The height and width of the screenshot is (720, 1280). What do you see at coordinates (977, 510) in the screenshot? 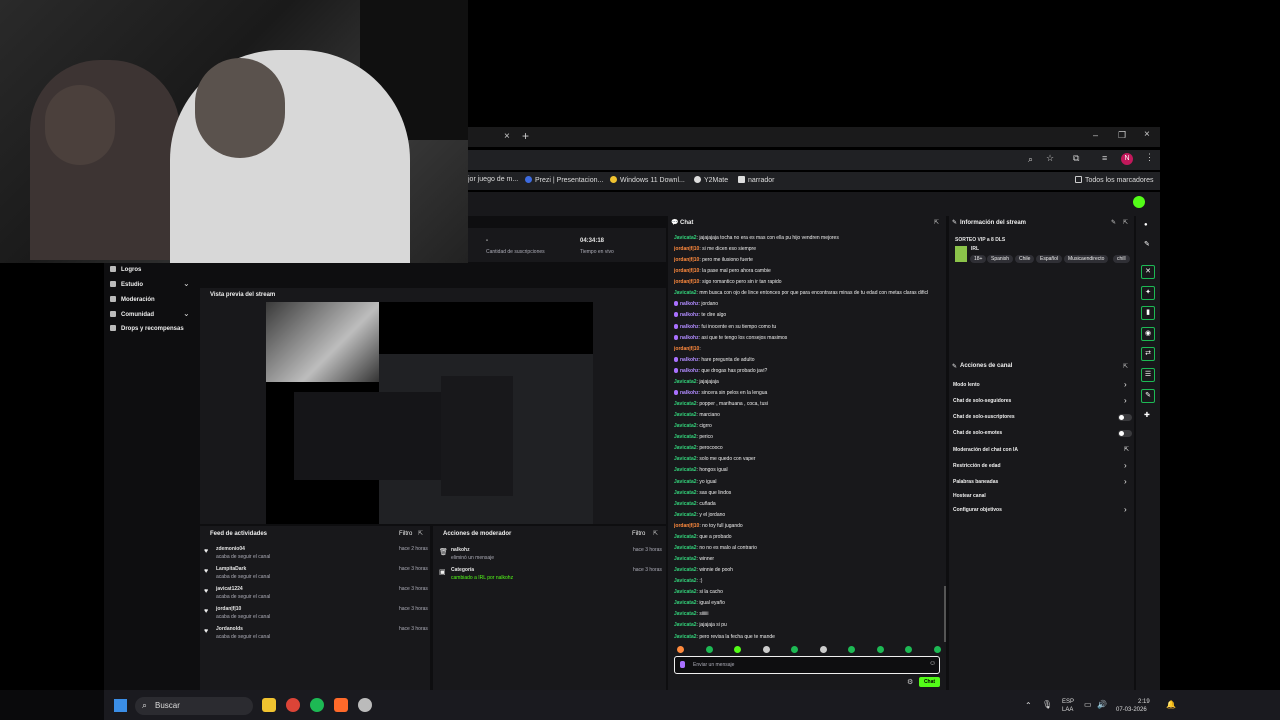
I see `channel-action-item: Configurar objetivos` at bounding box center [977, 510].